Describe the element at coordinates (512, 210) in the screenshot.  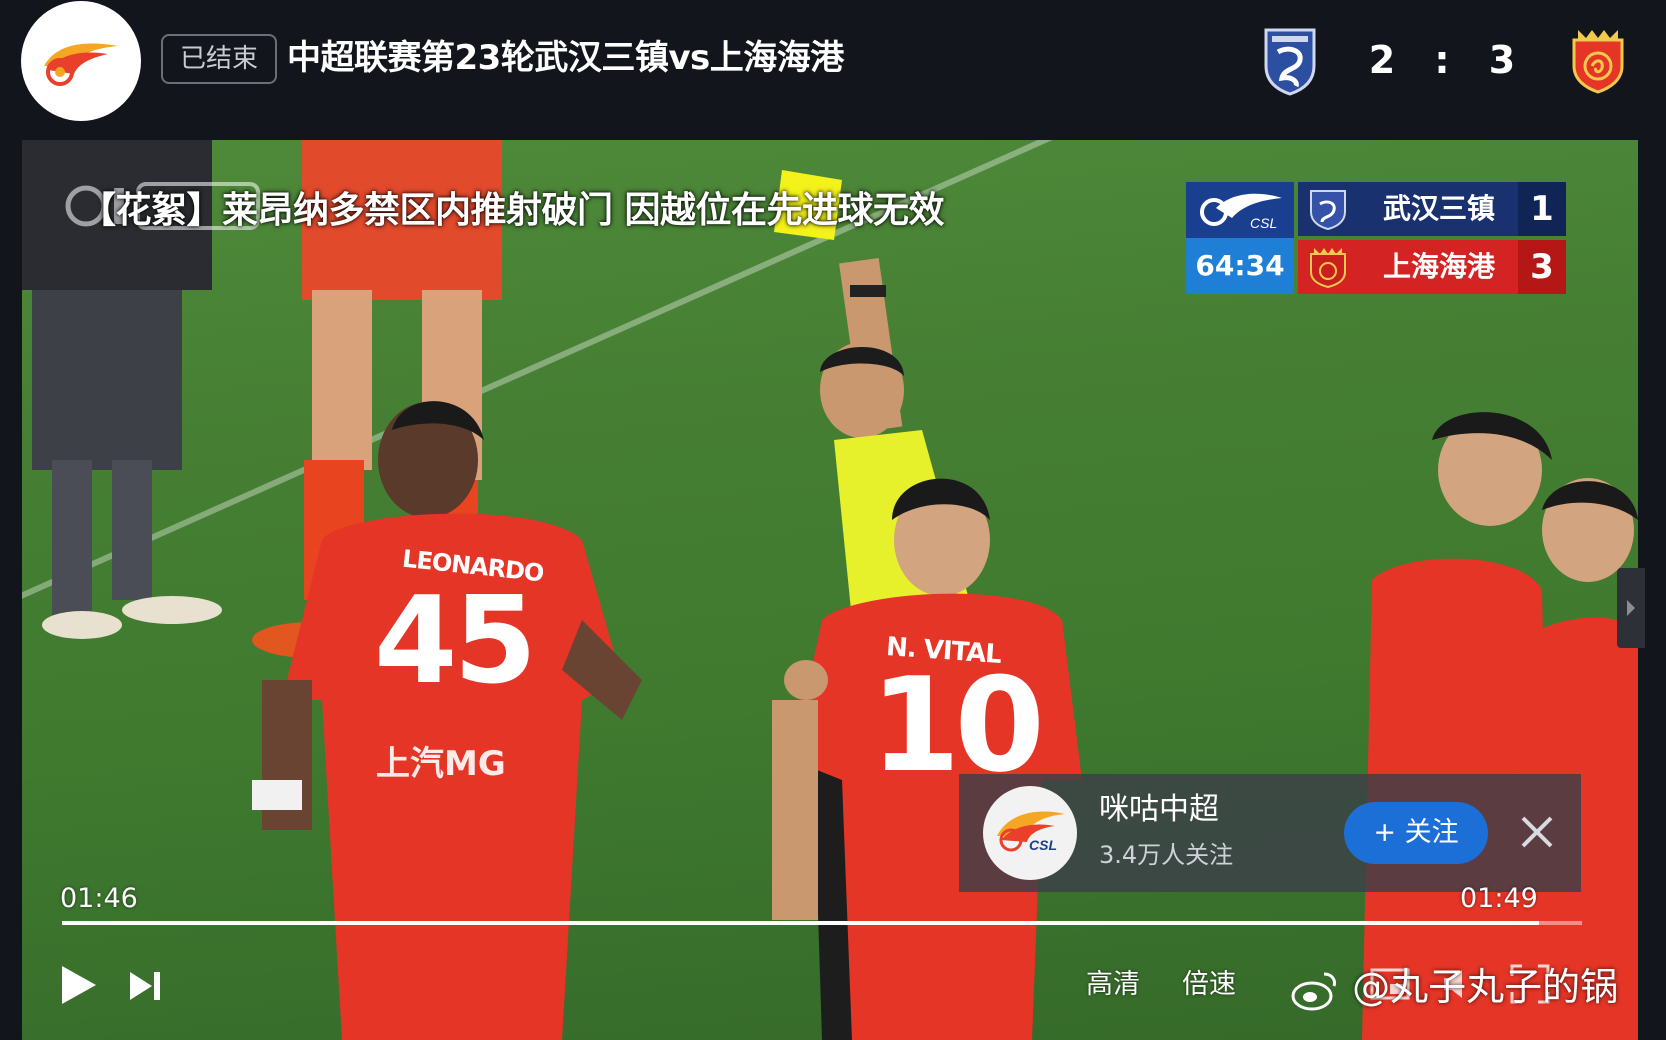
I see `video-caption: 【花絮】莱昂纳多禁区内推射破门 因越位在先进球无效` at that location.